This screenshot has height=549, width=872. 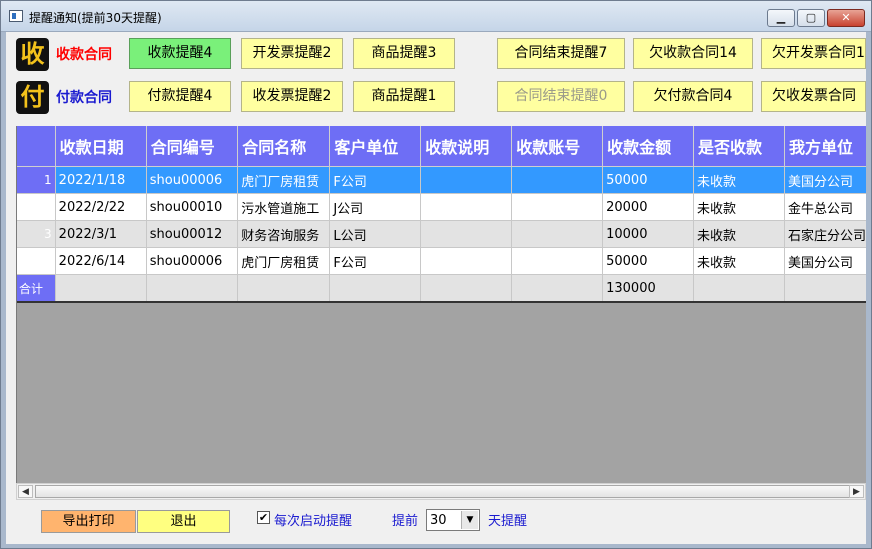 What do you see at coordinates (313, 521) in the screenshot?
I see `startup-reminder-label: 每次启动提醒` at bounding box center [313, 521].